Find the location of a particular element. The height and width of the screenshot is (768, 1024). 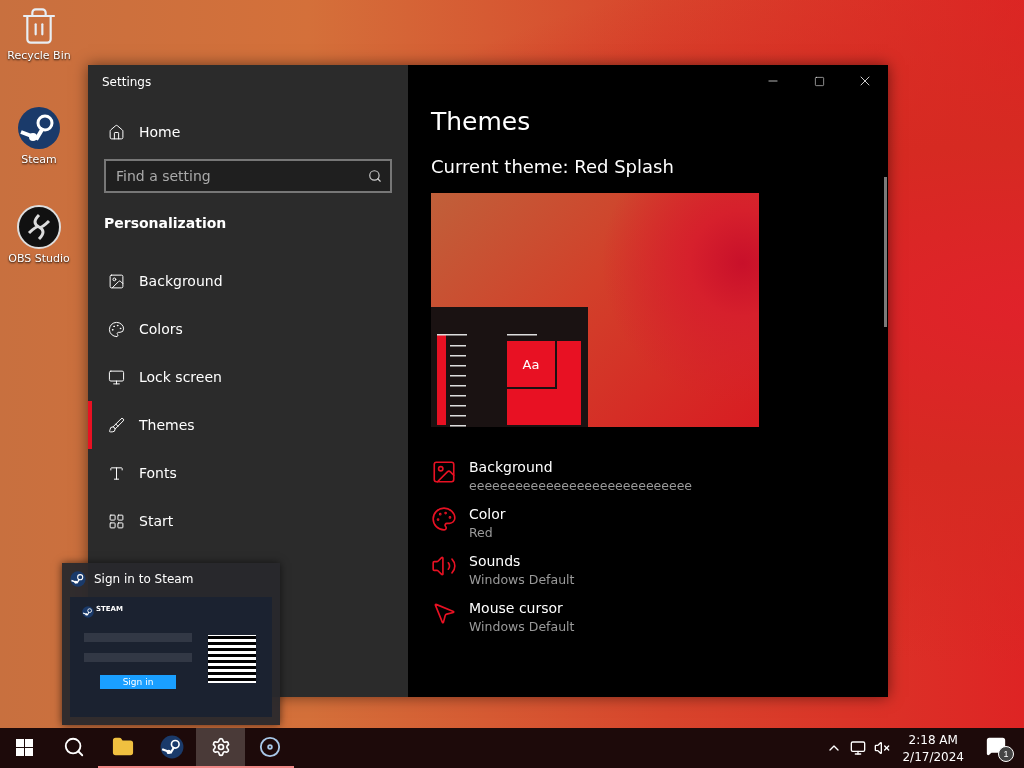

disc-icon is located at coordinates (269, 747).